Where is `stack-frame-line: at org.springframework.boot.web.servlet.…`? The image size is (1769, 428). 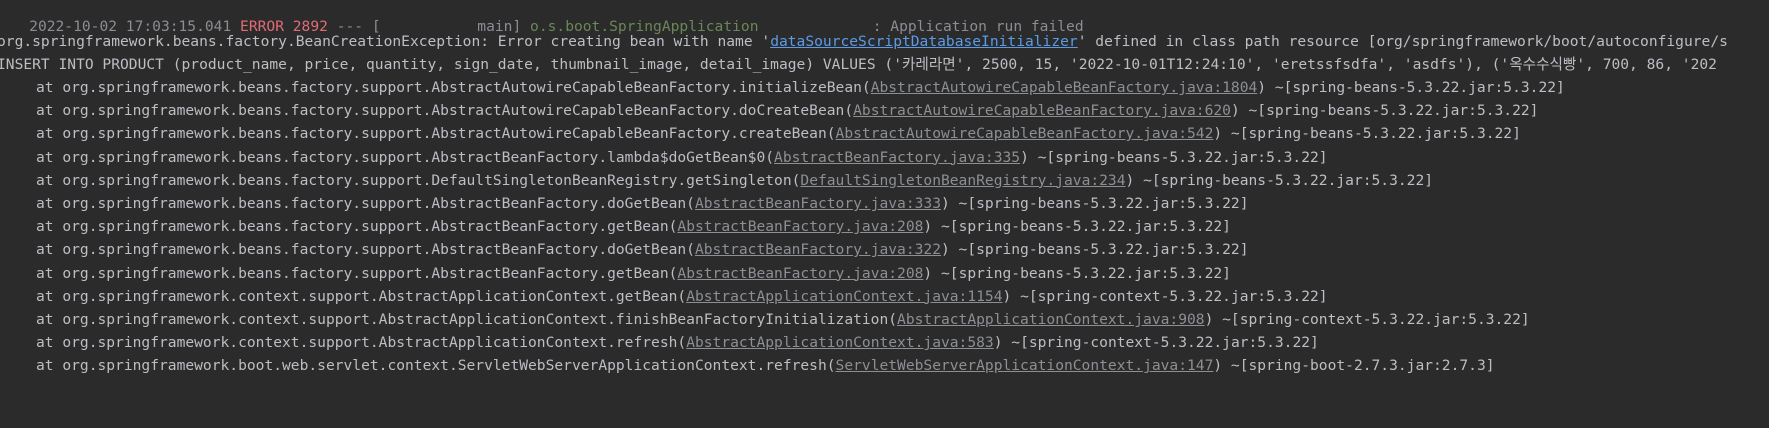
stack-frame-line: at org.springframework.boot.web.servlet.… is located at coordinates (747, 366).